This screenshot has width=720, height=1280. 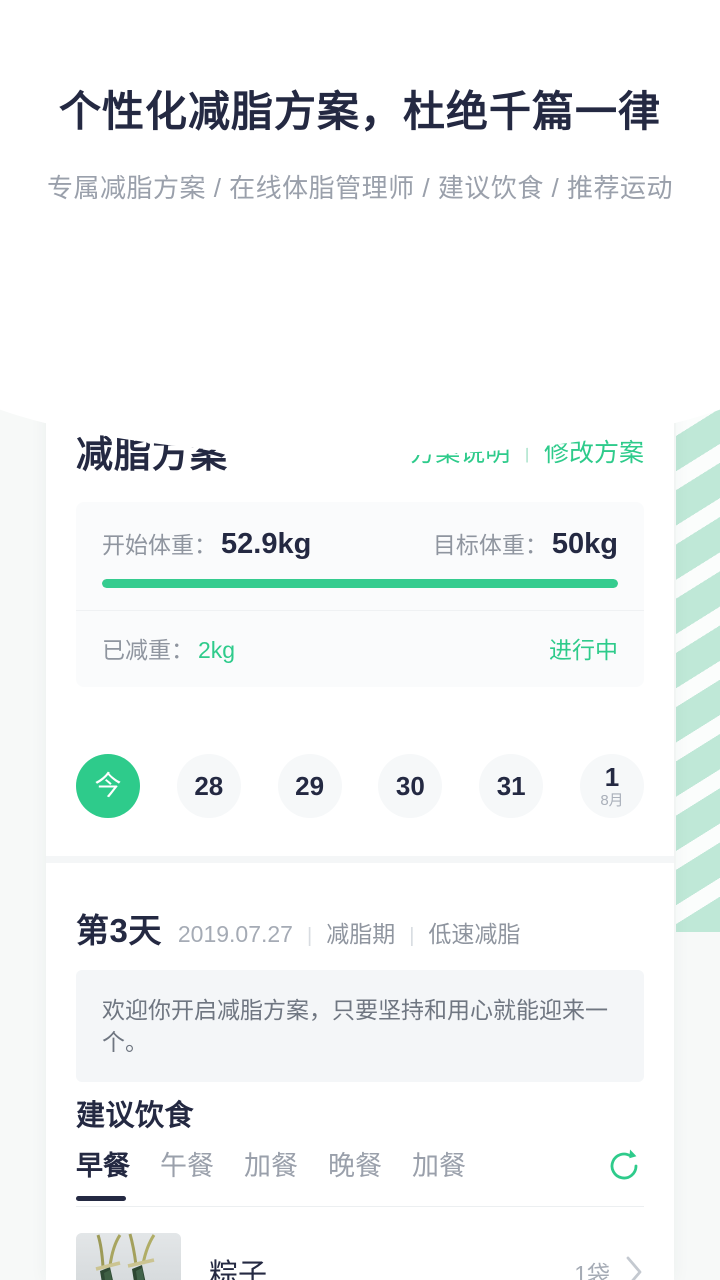 I want to click on date-chip-30: 30, so click(x=410, y=786).